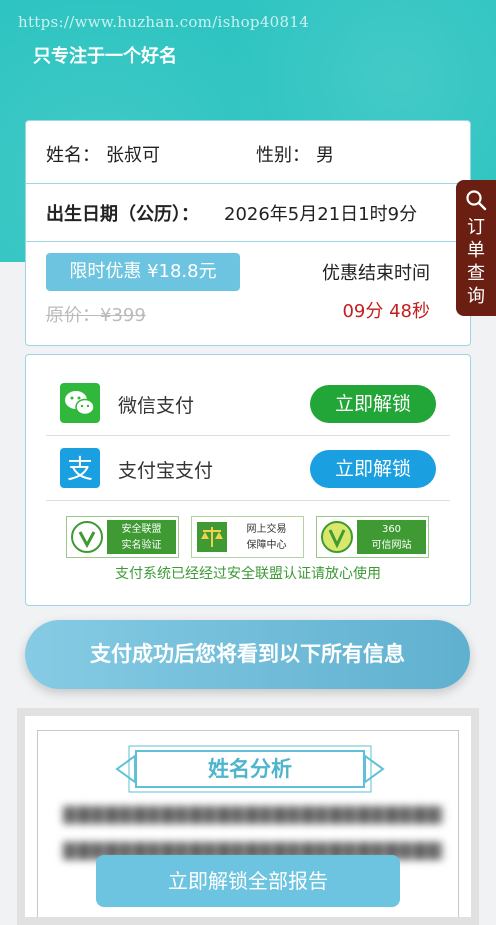 The image size is (496, 925). I want to click on trust-badge-text: 360 可信网站, so click(391, 537).